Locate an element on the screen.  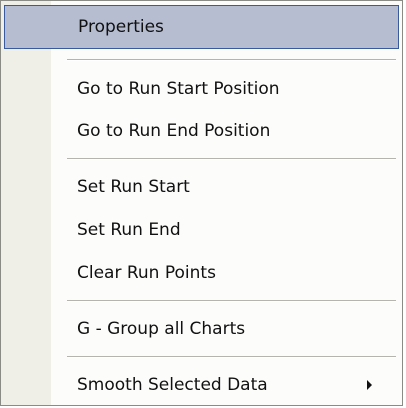
menu-item-clear-run-points: Clear Run Points is located at coordinates (201, 273).